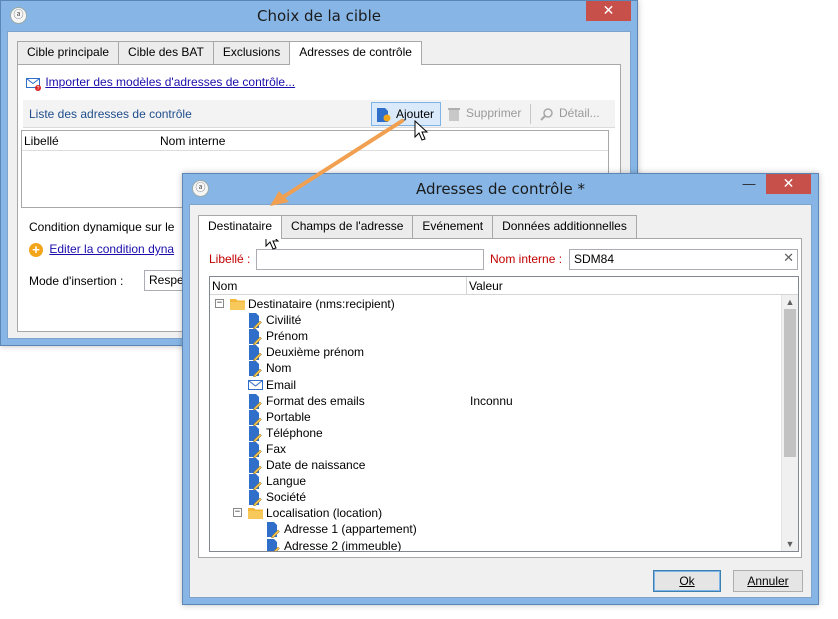  Describe the element at coordinates (594, 259) in the screenshot. I see `internal-name-value: SDM84` at that location.